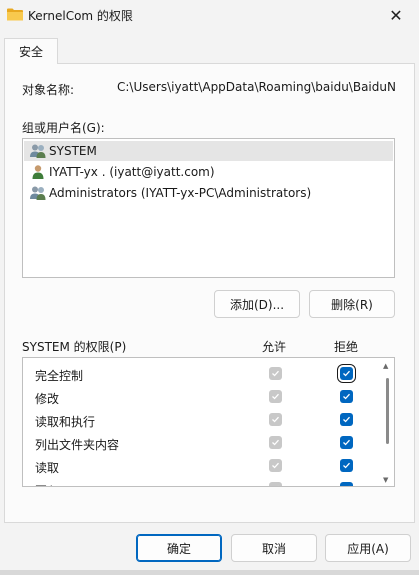  What do you see at coordinates (47, 399) in the screenshot?
I see `permission-name: 修改` at bounding box center [47, 399].